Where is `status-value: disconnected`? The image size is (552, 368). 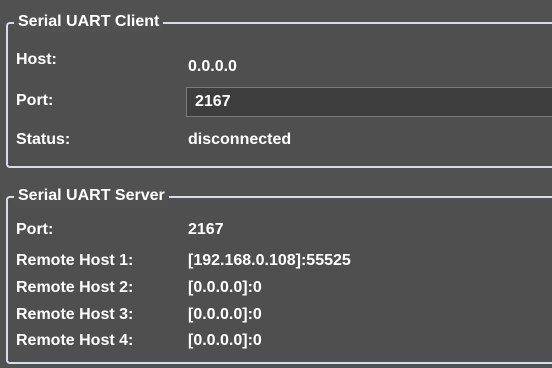
status-value: disconnected is located at coordinates (240, 139).